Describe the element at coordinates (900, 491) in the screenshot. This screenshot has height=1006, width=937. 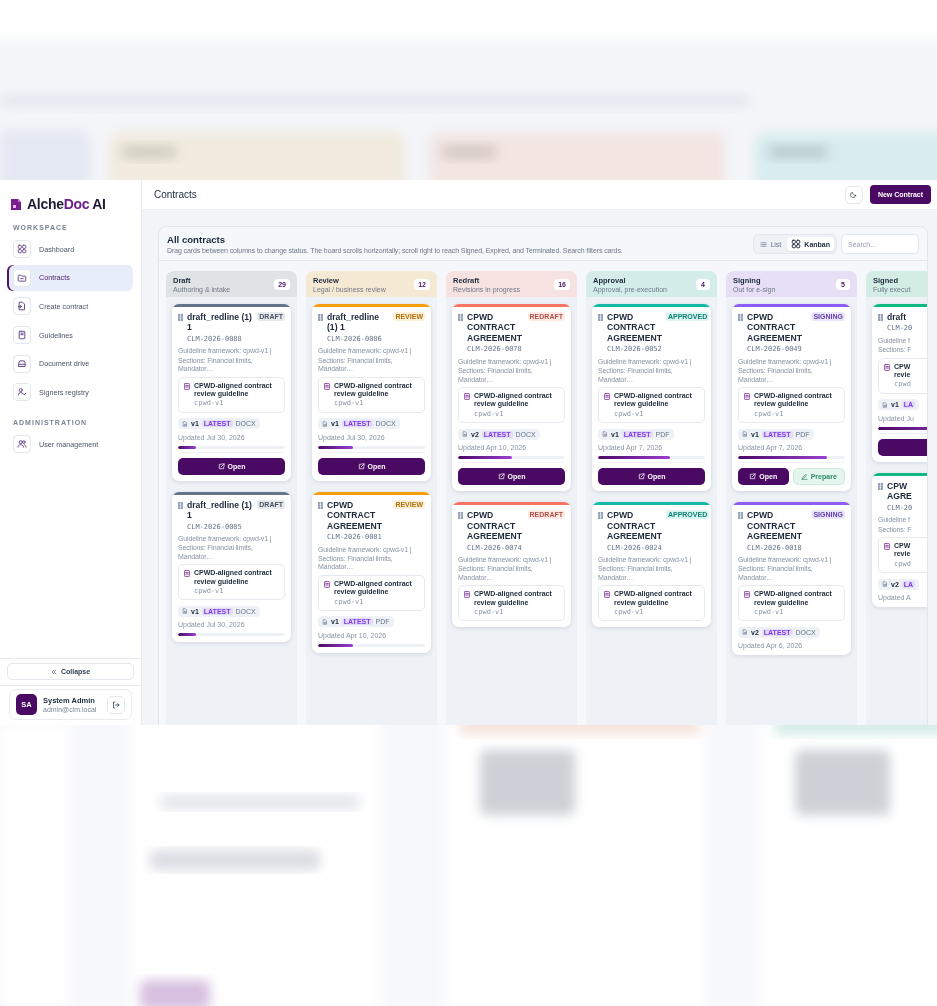
I see `card-title: CPW AGRE` at that location.